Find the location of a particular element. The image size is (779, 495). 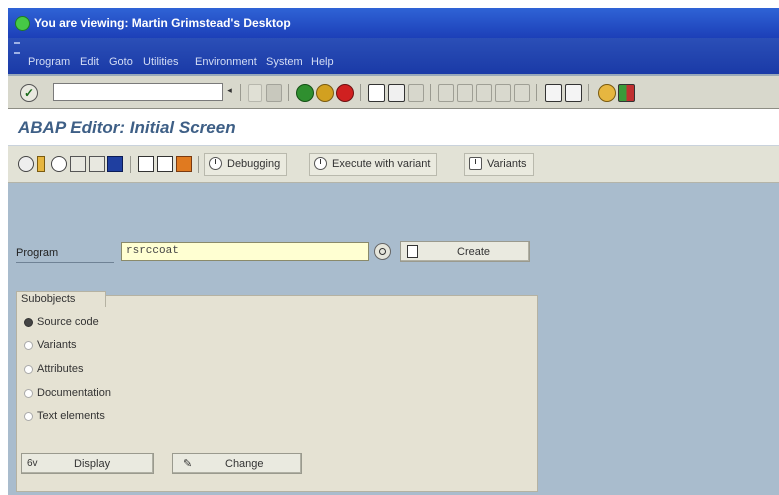

arrow-icon is located at coordinates (255, 93).